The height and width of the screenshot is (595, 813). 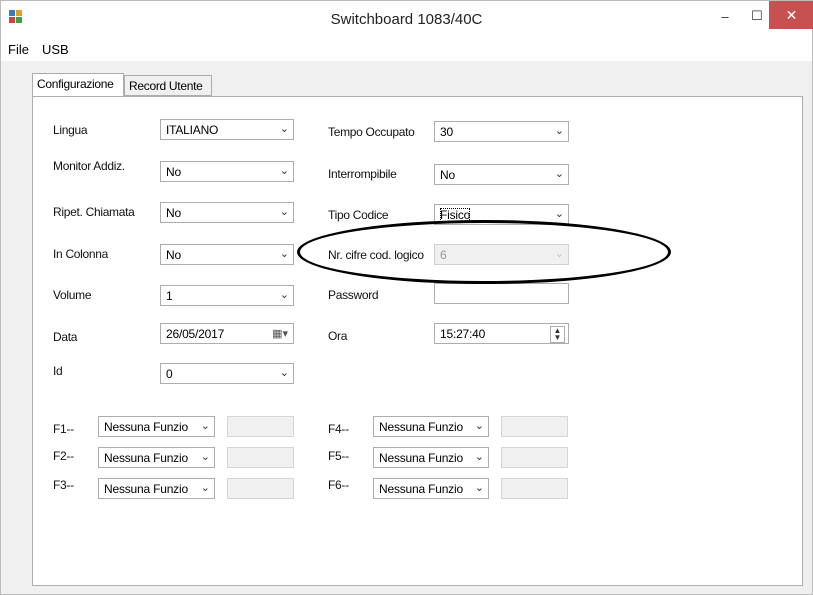 I want to click on f2-value: Nessuna Funzio, so click(x=146, y=458).